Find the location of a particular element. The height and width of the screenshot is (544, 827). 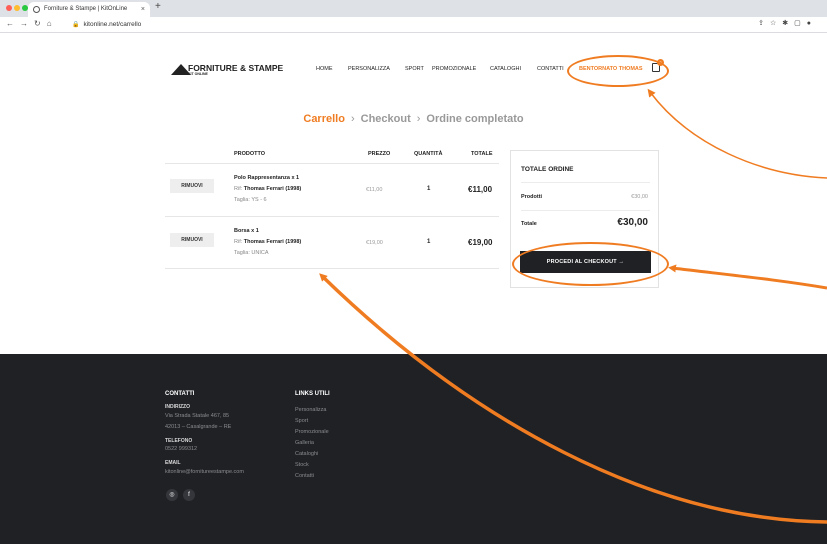

address-bar: ←→↻⌂ 🔒 kitonline.net/carrello ⇪☆✱▢● is located at coordinates (413, 25).